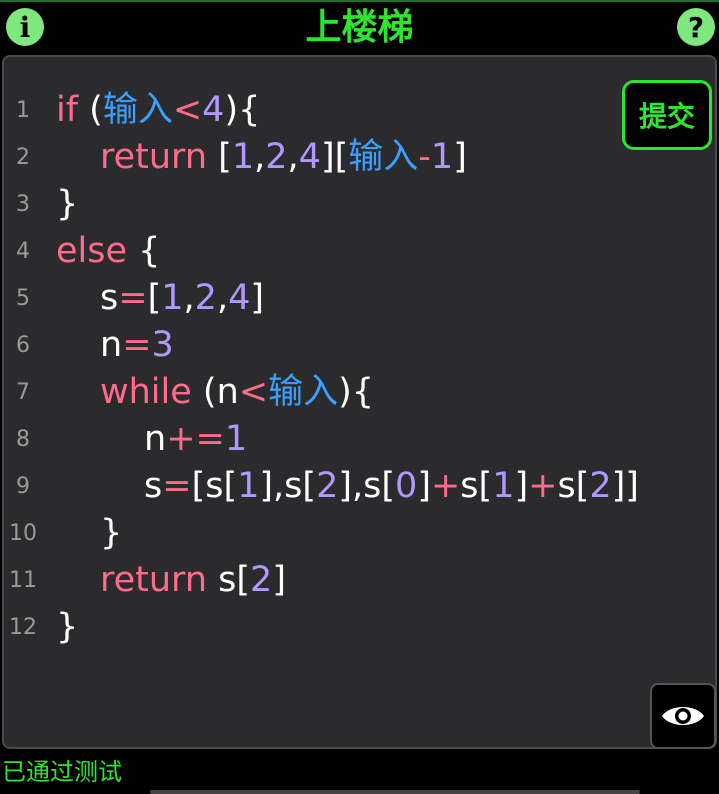 Image resolution: width=719 pixels, height=794 pixels. What do you see at coordinates (23, 251) in the screenshot?
I see `line-number: 4` at bounding box center [23, 251].